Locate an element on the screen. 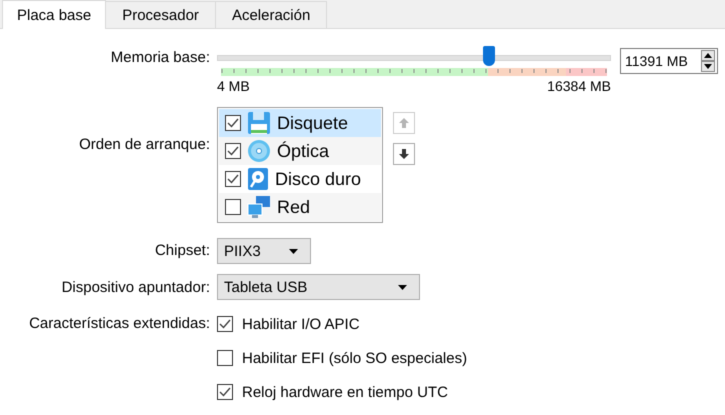  move-down-button is located at coordinates (404, 154).